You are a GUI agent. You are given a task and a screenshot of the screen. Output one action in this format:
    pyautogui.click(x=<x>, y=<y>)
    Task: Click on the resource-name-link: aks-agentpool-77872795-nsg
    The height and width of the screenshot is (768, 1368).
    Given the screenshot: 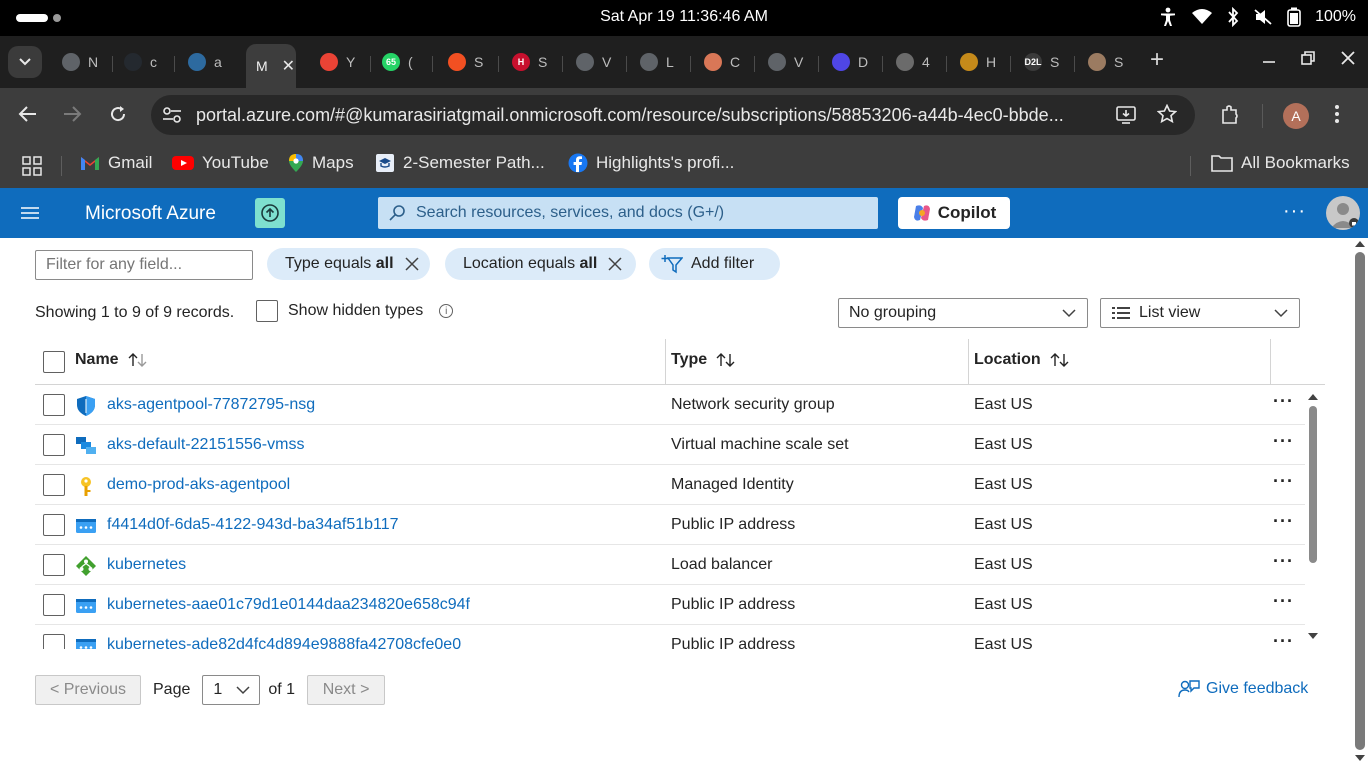 What is the action you would take?
    pyautogui.click(x=211, y=405)
    